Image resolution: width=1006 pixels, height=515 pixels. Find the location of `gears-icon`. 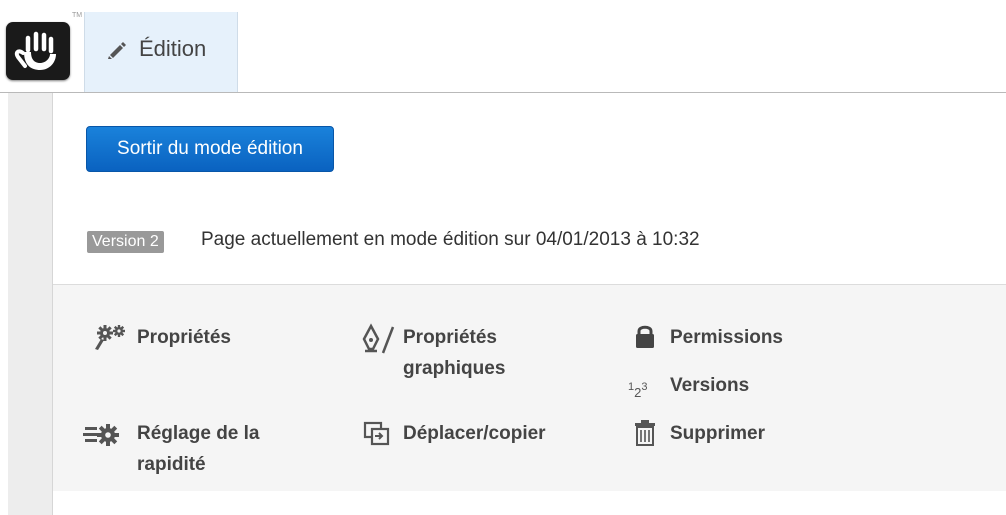

gears-icon is located at coordinates (111, 340).